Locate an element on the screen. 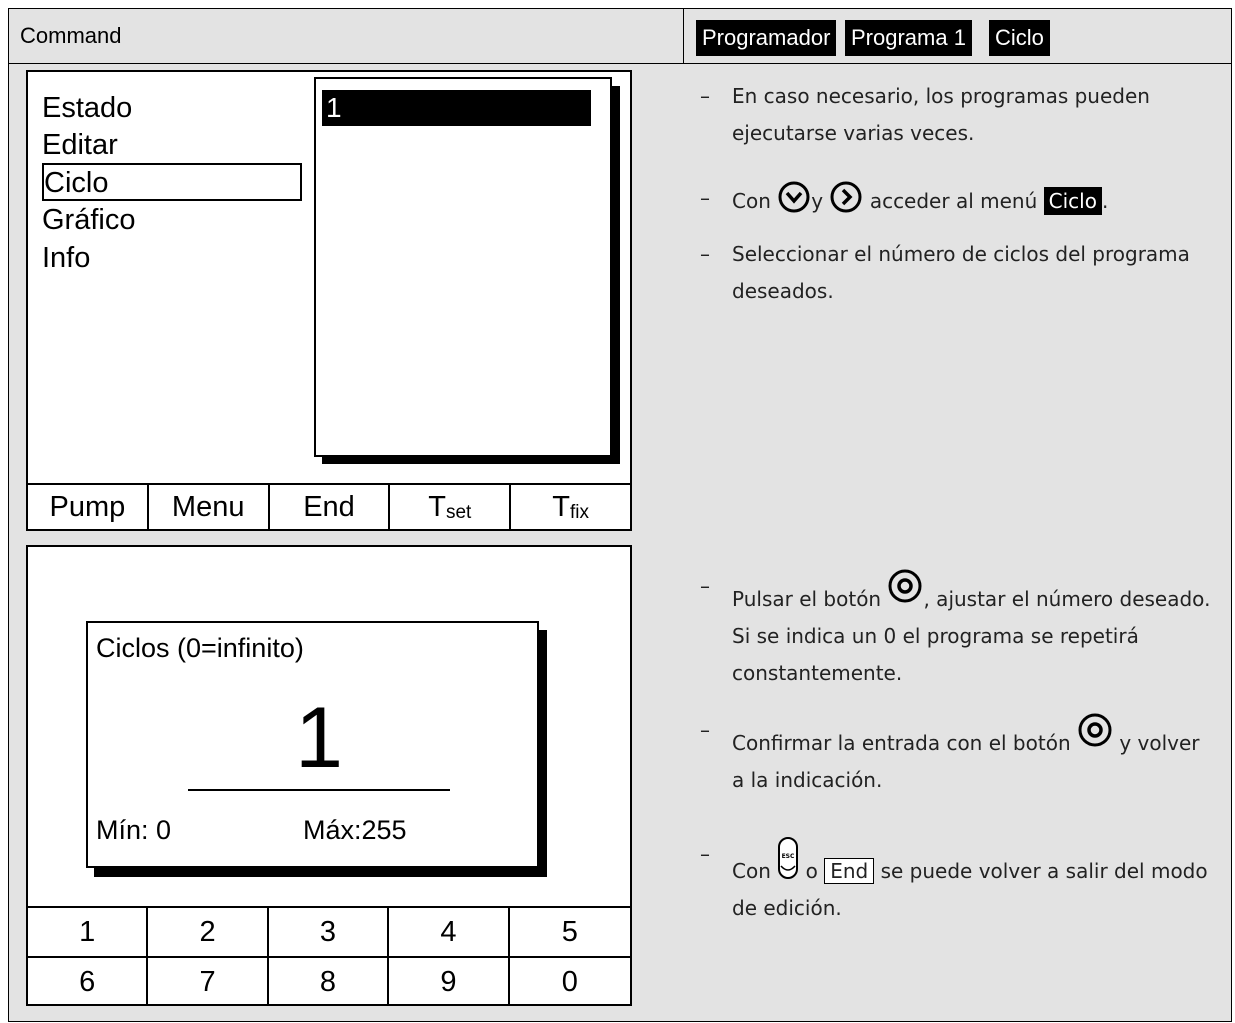 The width and height of the screenshot is (1235, 1023). num-key-4: 4 is located at coordinates (449, 933).